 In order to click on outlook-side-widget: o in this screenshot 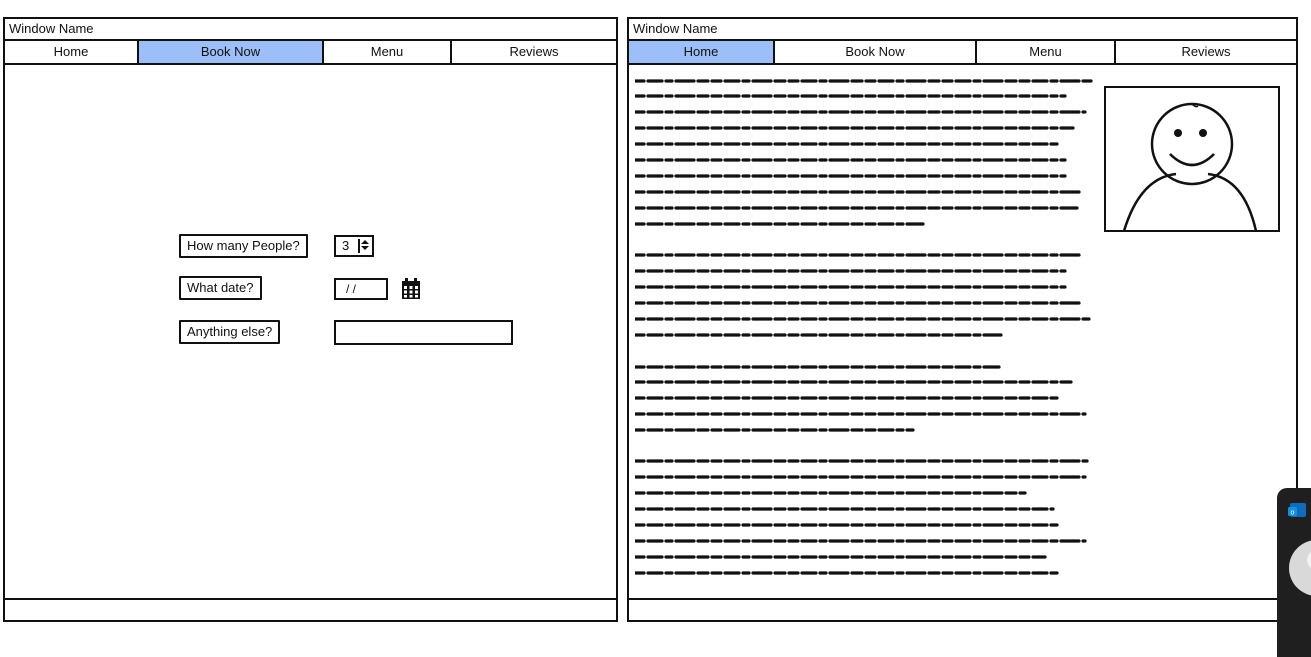, I will do `click(1294, 572)`.